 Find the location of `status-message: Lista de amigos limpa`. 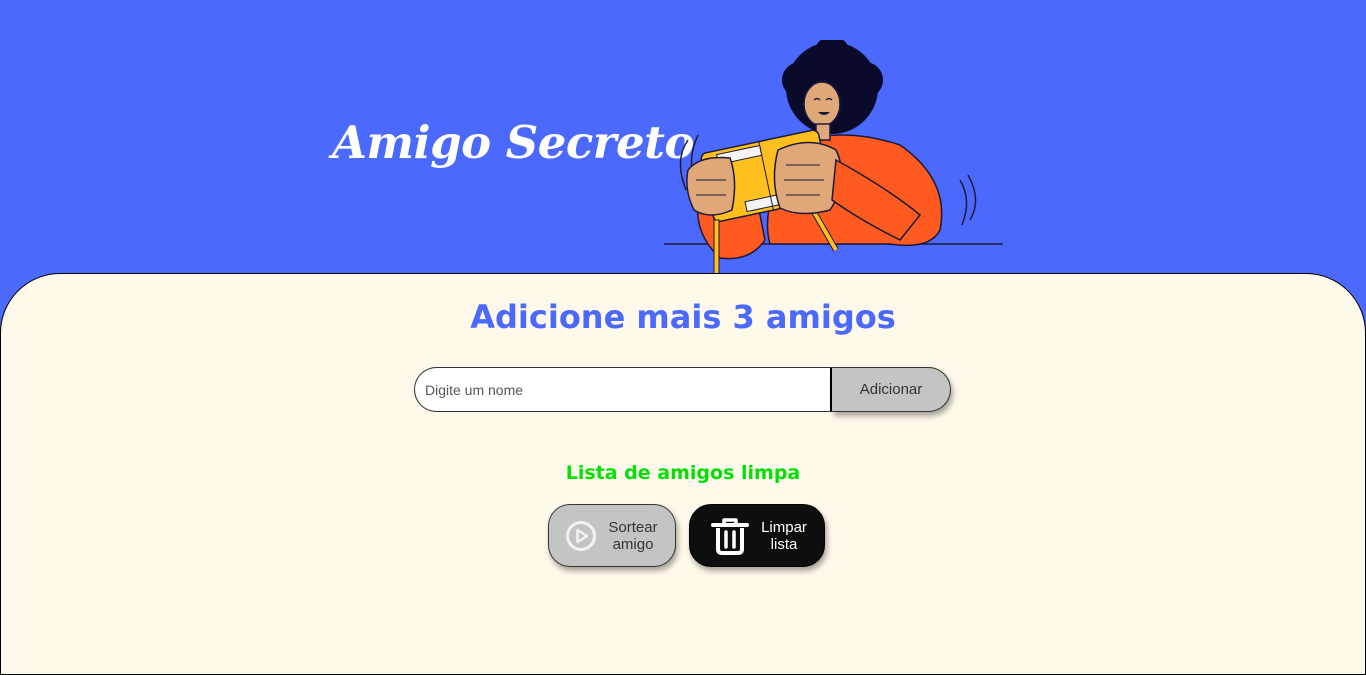

status-message: Lista de amigos limpa is located at coordinates (683, 473).